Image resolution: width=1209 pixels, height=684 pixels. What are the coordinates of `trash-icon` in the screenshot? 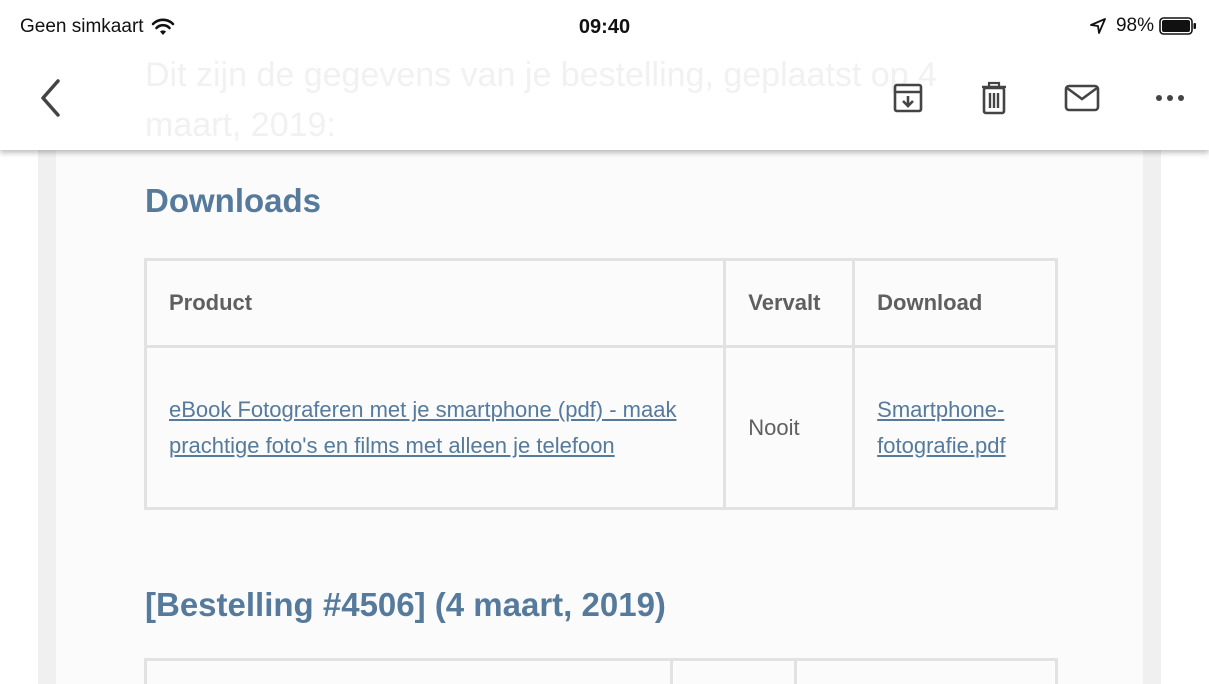 It's located at (994, 98).